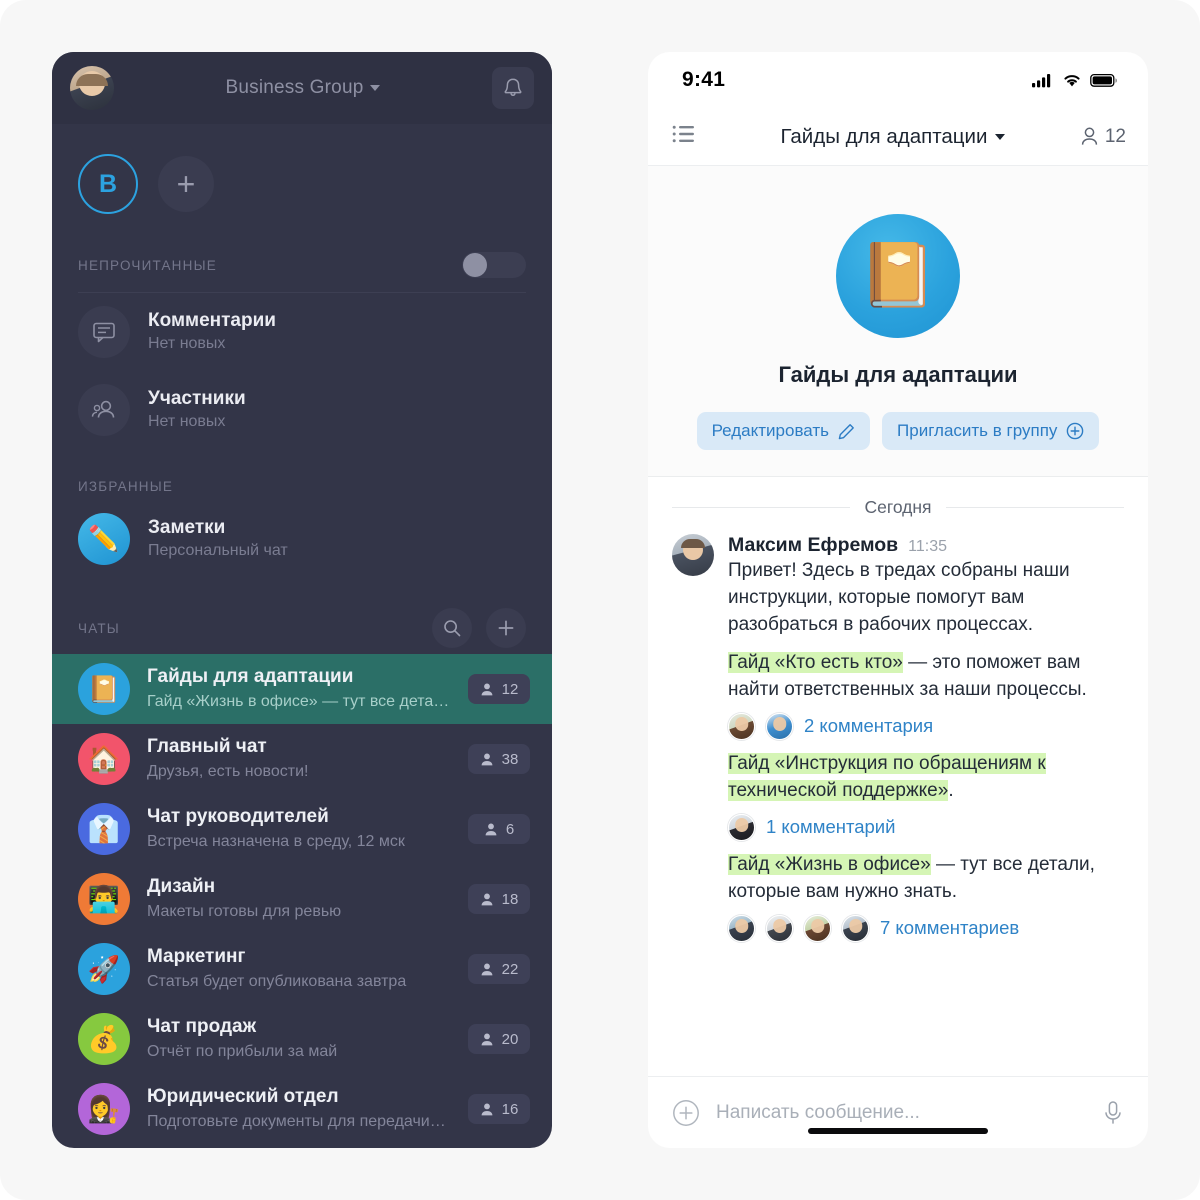 This screenshot has width=1200, height=1200. What do you see at coordinates (302, 169) in the screenshot?
I see `team-switcher-row: B +` at bounding box center [302, 169].